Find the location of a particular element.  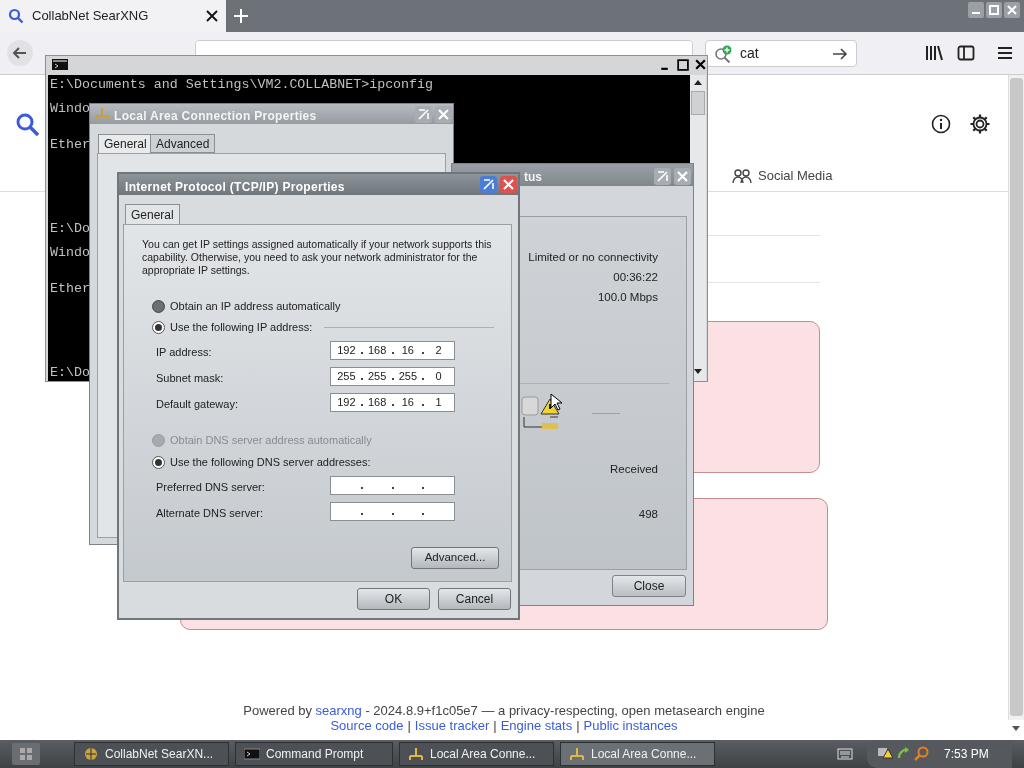

status-value: Limited or no connectivity is located at coordinates (593, 257).